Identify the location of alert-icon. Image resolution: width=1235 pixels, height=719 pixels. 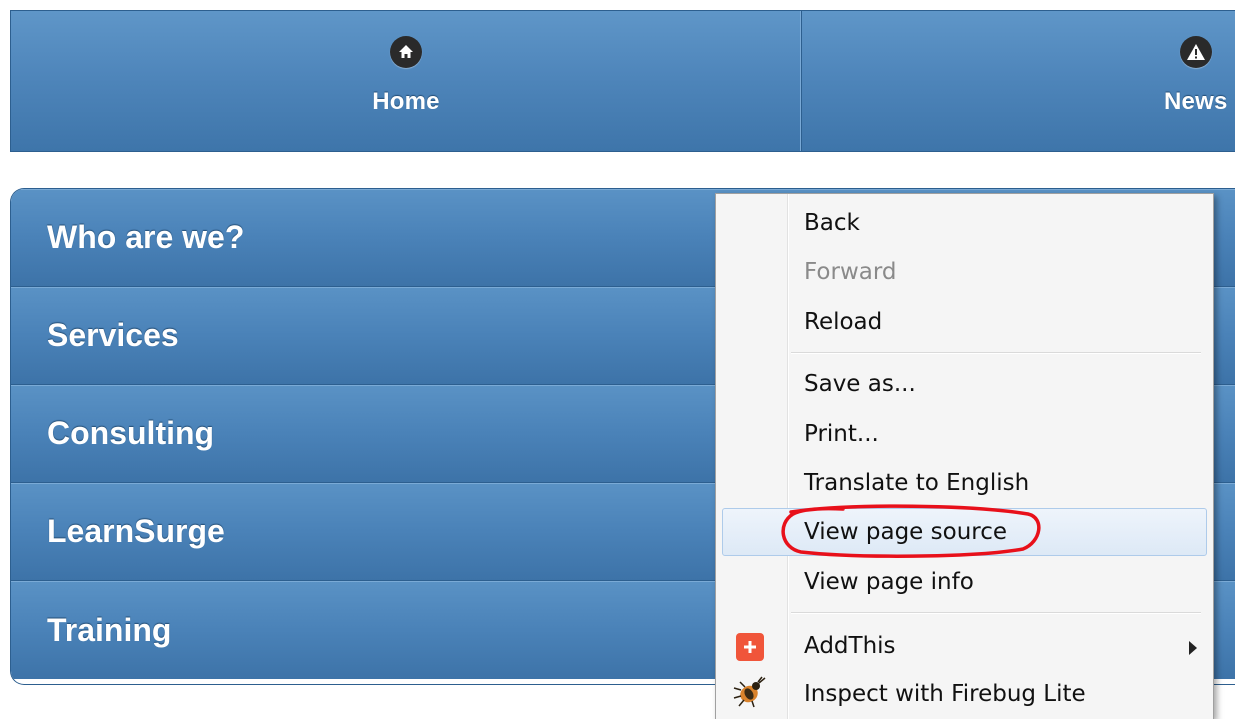
(1195, 52).